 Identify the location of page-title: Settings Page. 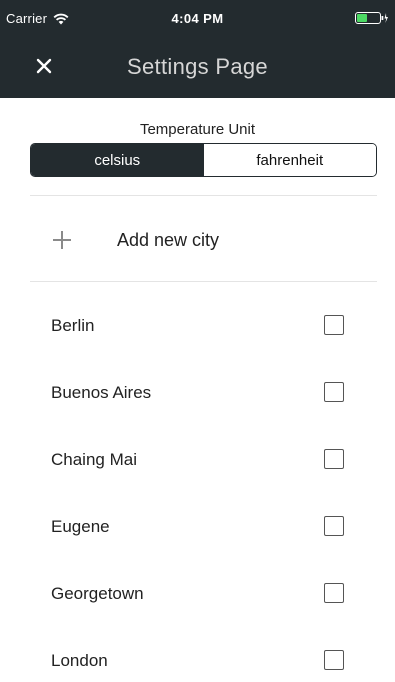
(197, 66).